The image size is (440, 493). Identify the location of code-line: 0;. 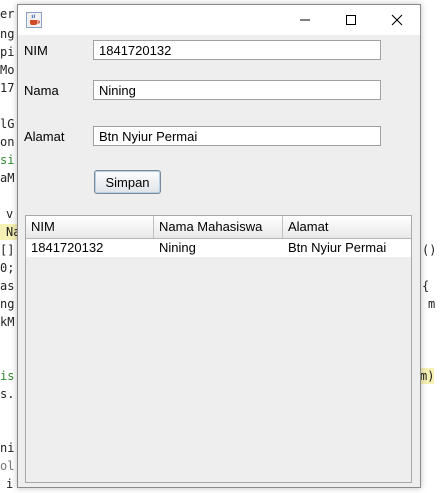
(7, 268).